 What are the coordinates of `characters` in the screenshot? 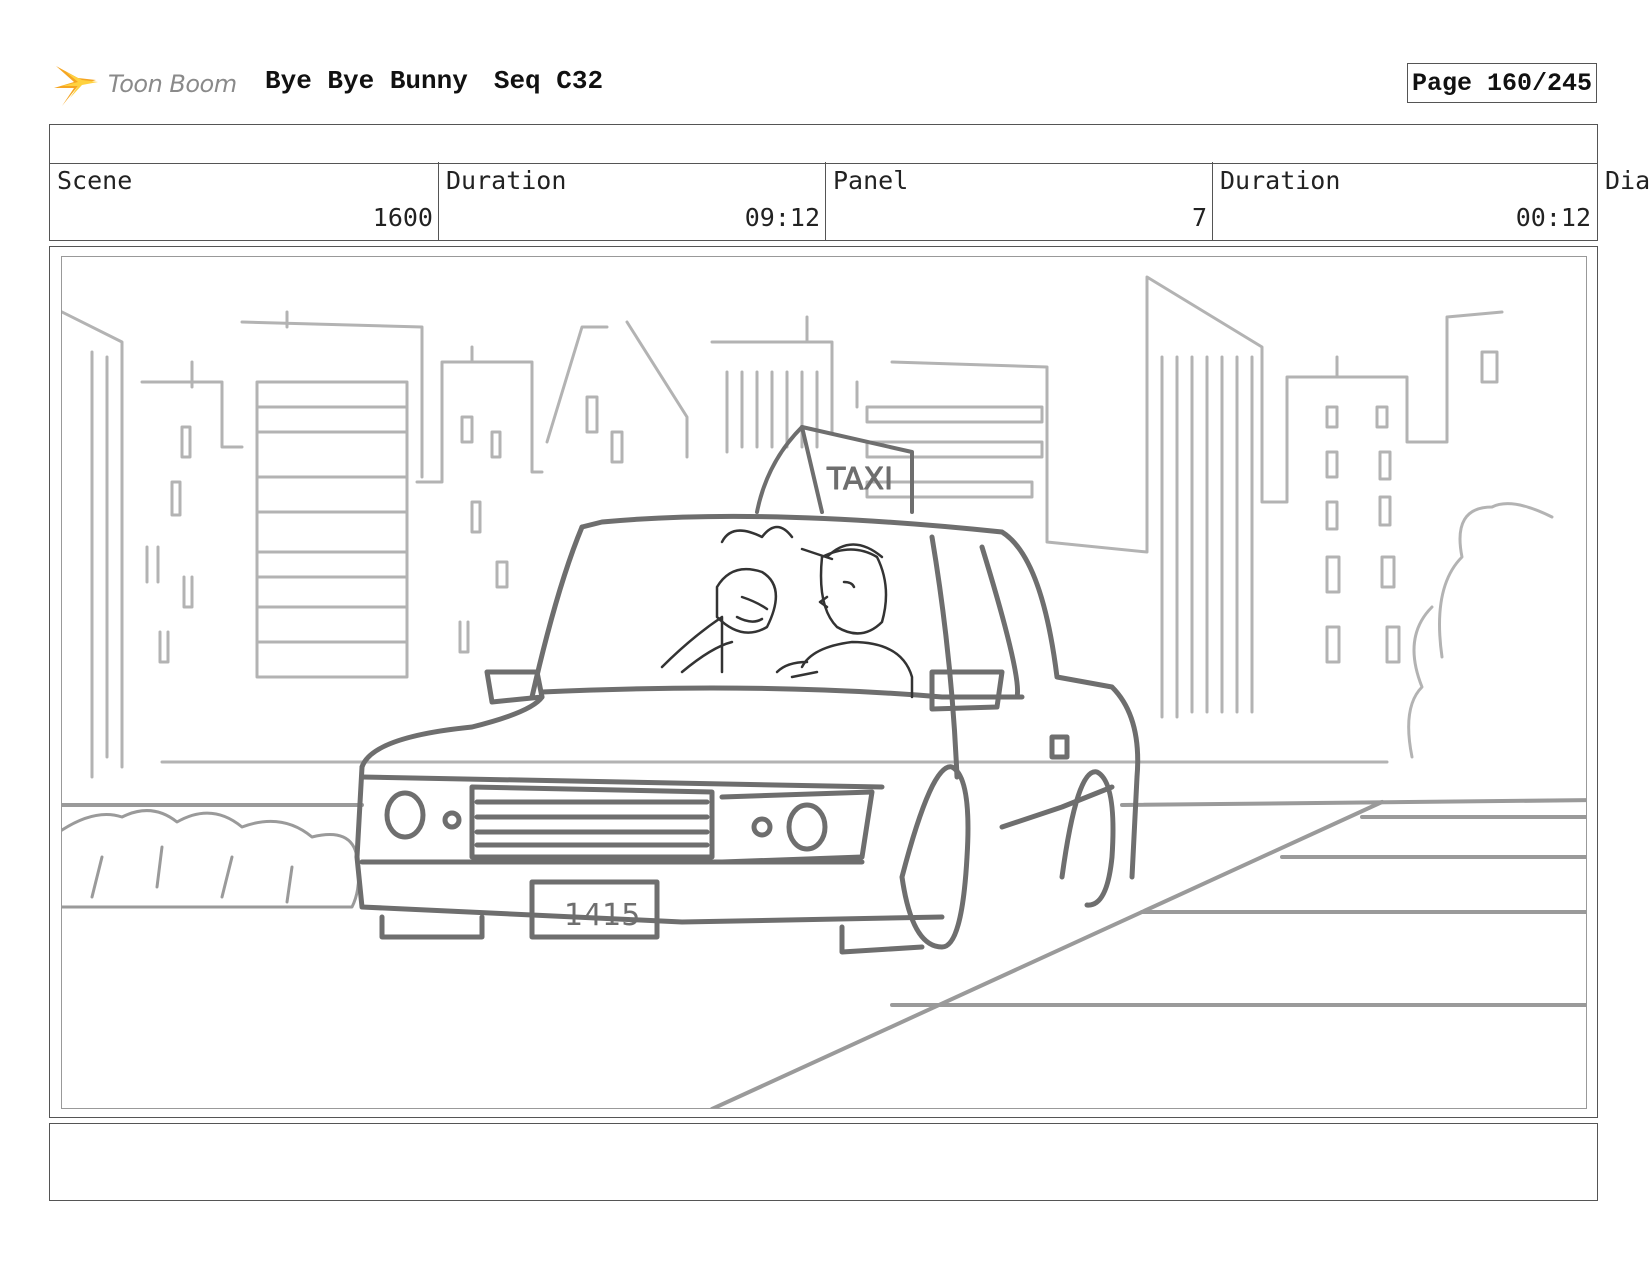 It's located at (787, 612).